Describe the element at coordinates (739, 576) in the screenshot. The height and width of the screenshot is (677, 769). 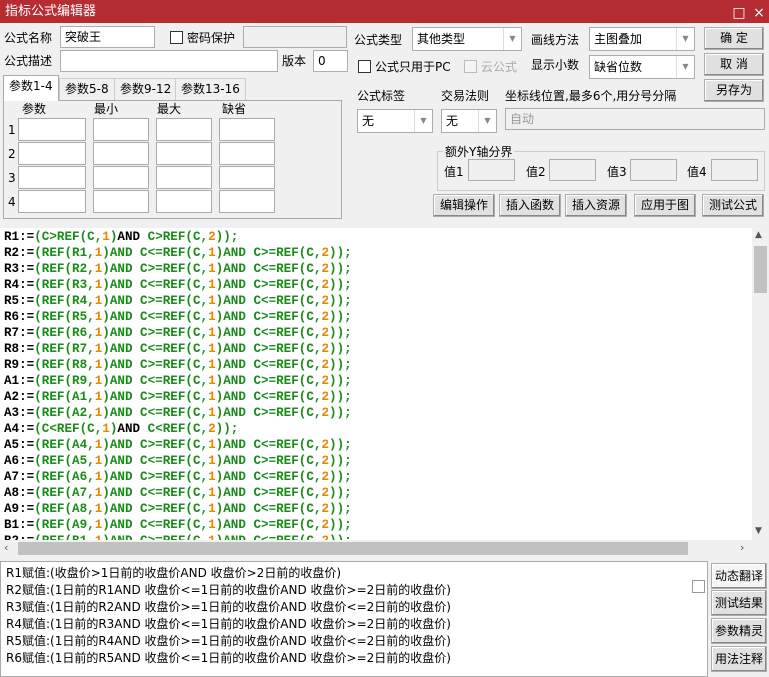
I see `dynamic-translate-button: 动态翻译` at that location.